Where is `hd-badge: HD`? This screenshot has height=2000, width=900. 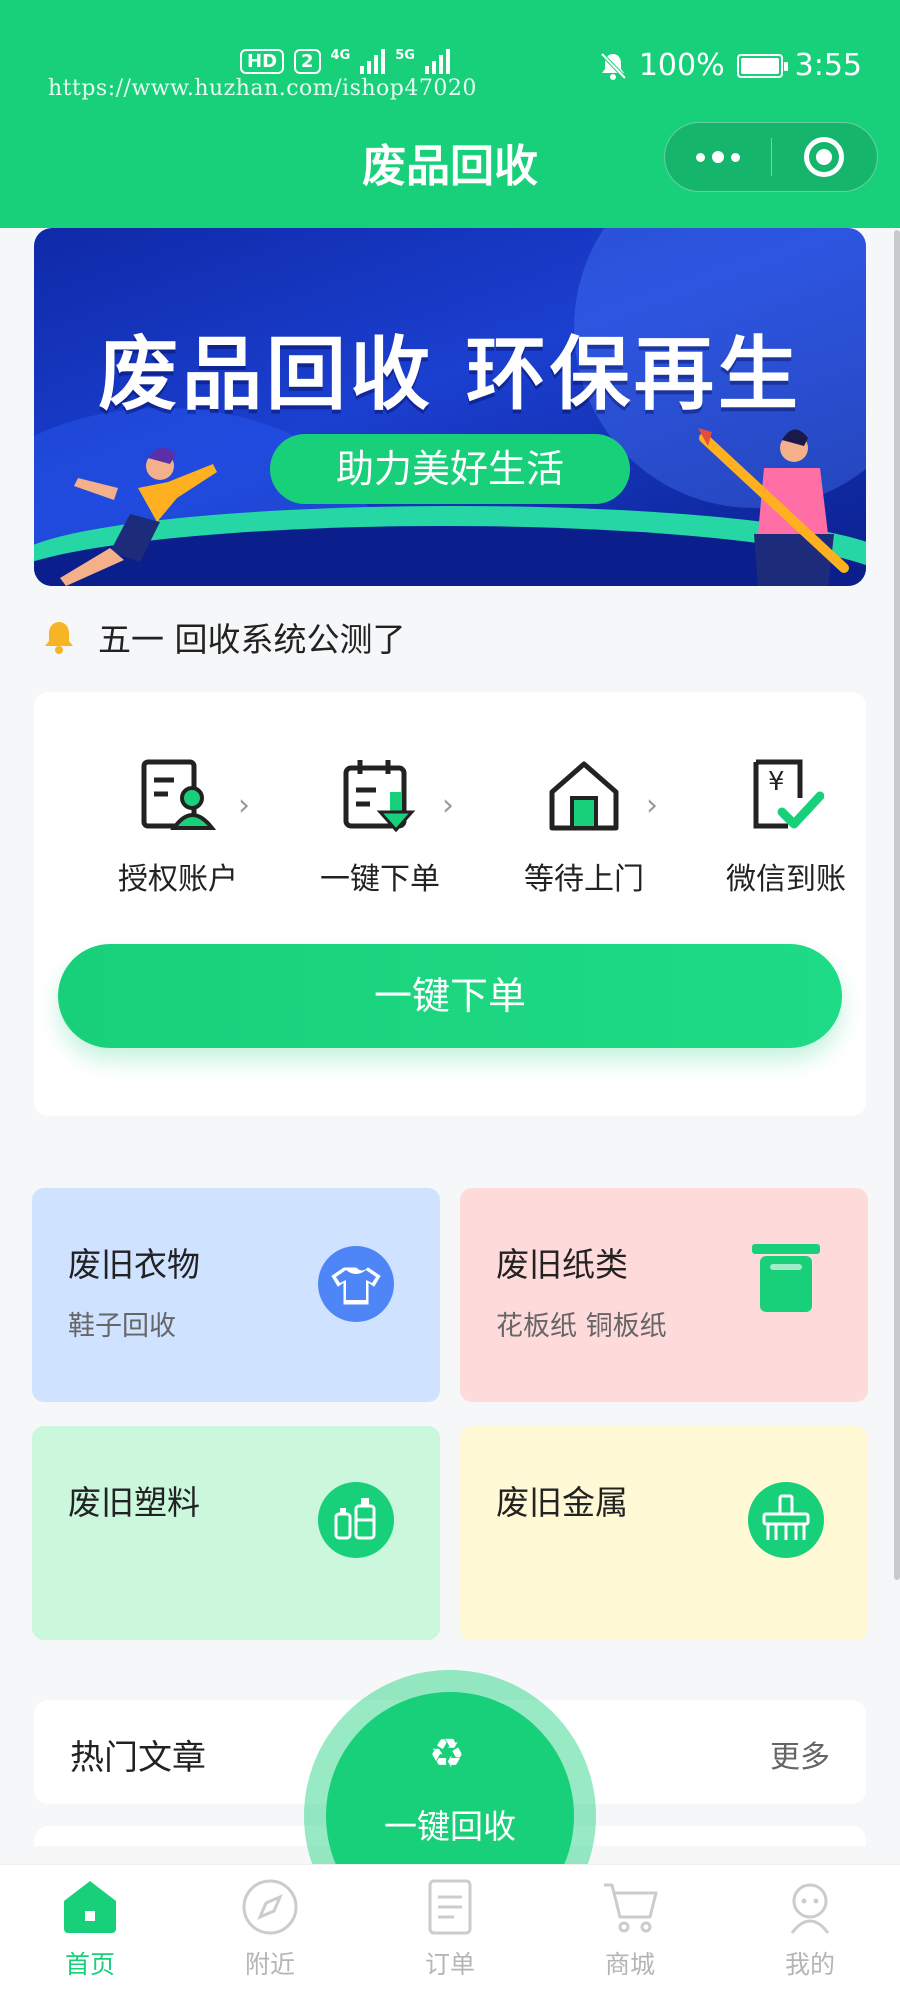 hd-badge: HD is located at coordinates (262, 61).